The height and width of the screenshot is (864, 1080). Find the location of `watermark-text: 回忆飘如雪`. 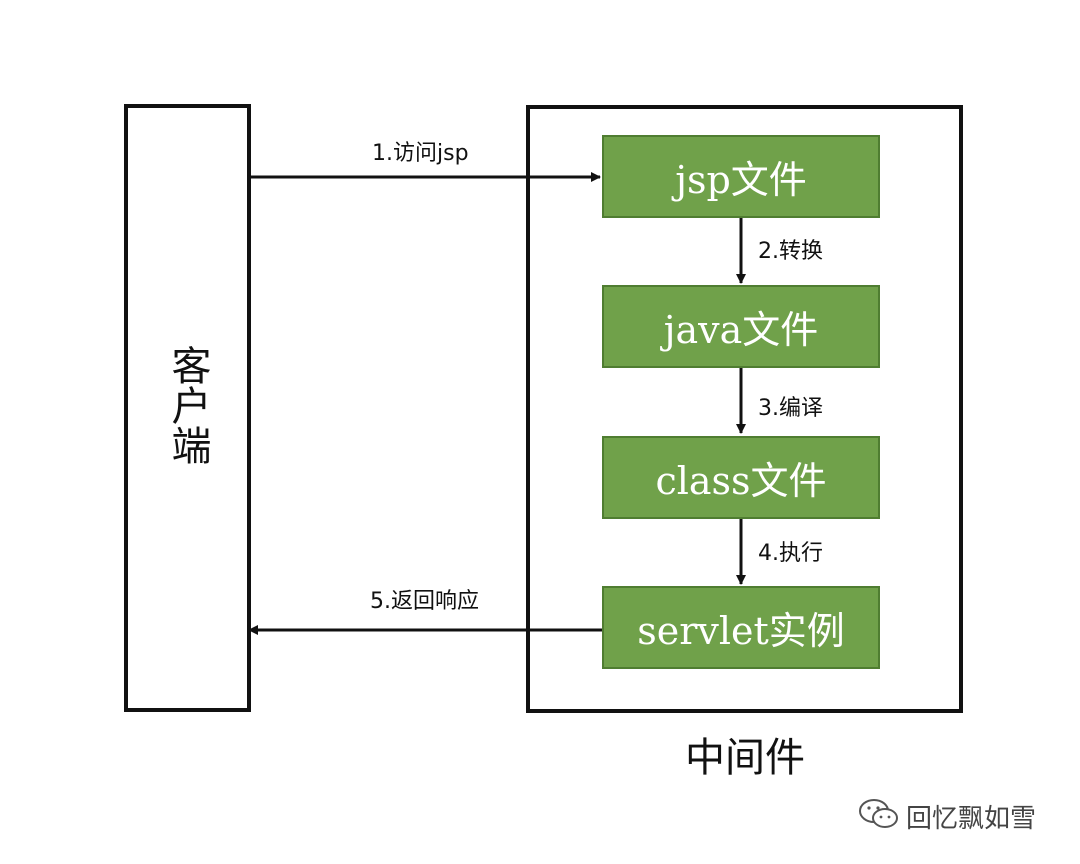

watermark-text: 回忆飘如雪 is located at coordinates (971, 818).